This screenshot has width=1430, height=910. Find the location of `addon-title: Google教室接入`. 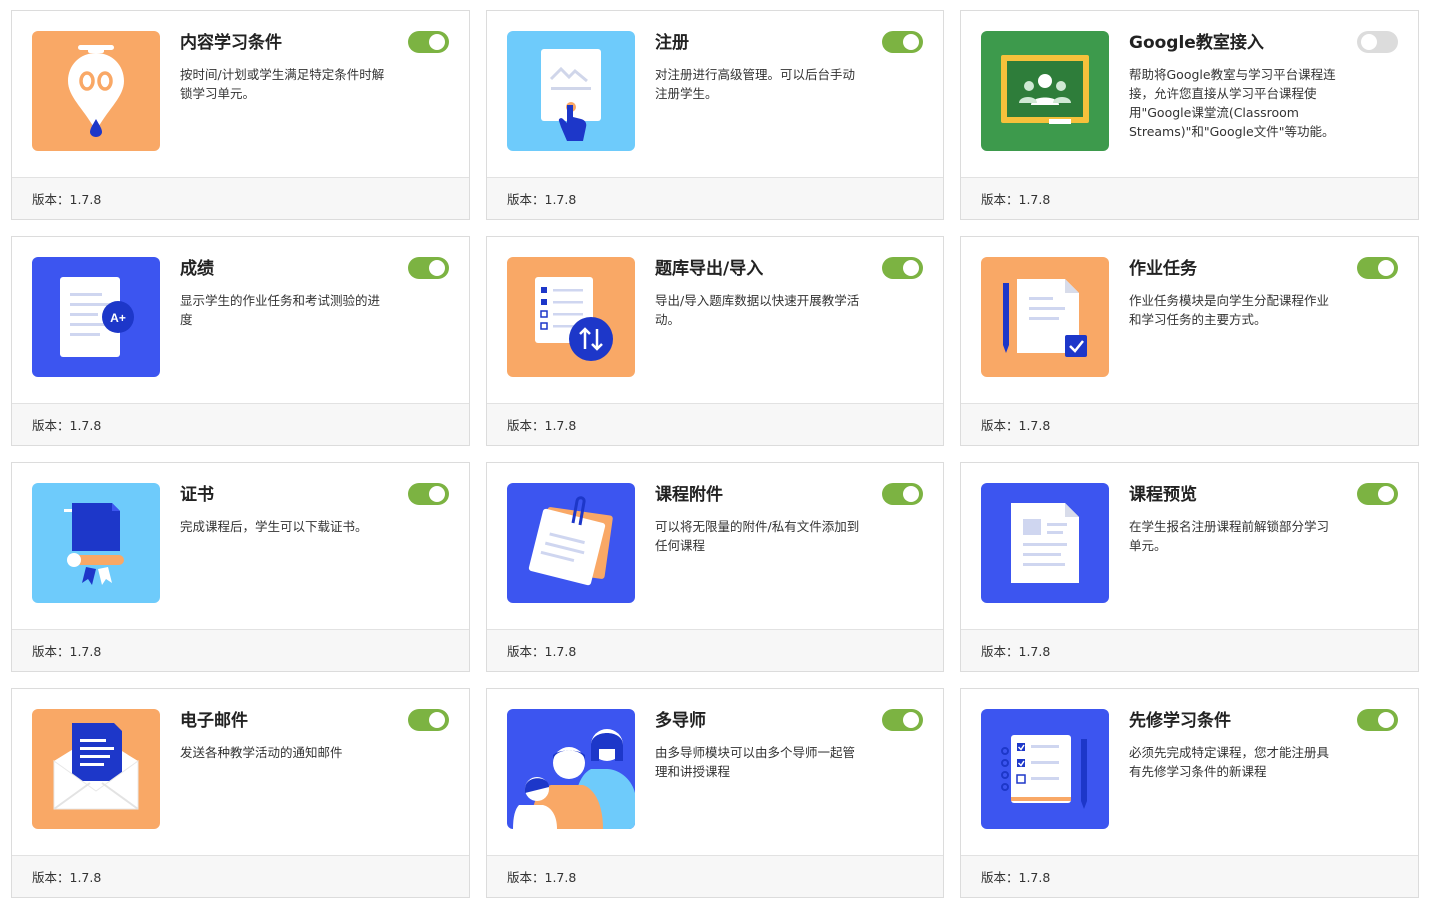

addon-title: Google教室接入 is located at coordinates (1196, 43).